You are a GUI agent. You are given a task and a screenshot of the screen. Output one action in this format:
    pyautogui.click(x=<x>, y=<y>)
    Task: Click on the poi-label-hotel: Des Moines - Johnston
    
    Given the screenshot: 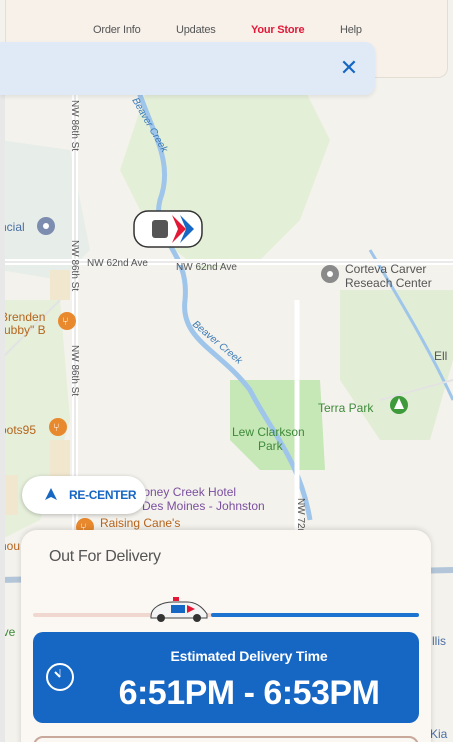 What is the action you would take?
    pyautogui.click(x=203, y=506)
    